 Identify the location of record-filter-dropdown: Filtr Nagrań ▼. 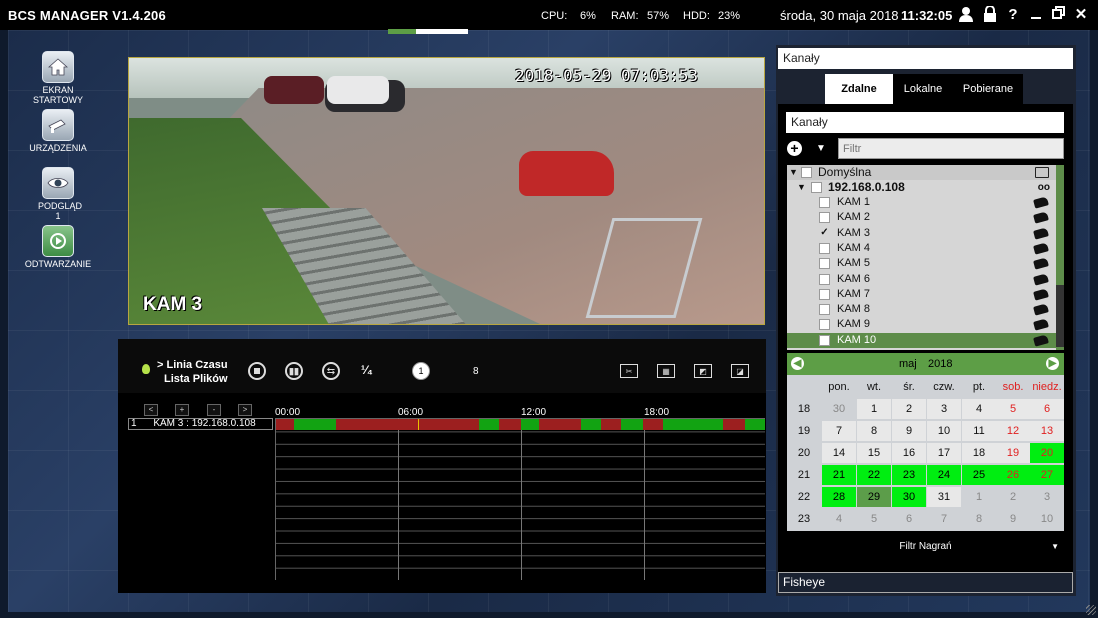
(925, 547).